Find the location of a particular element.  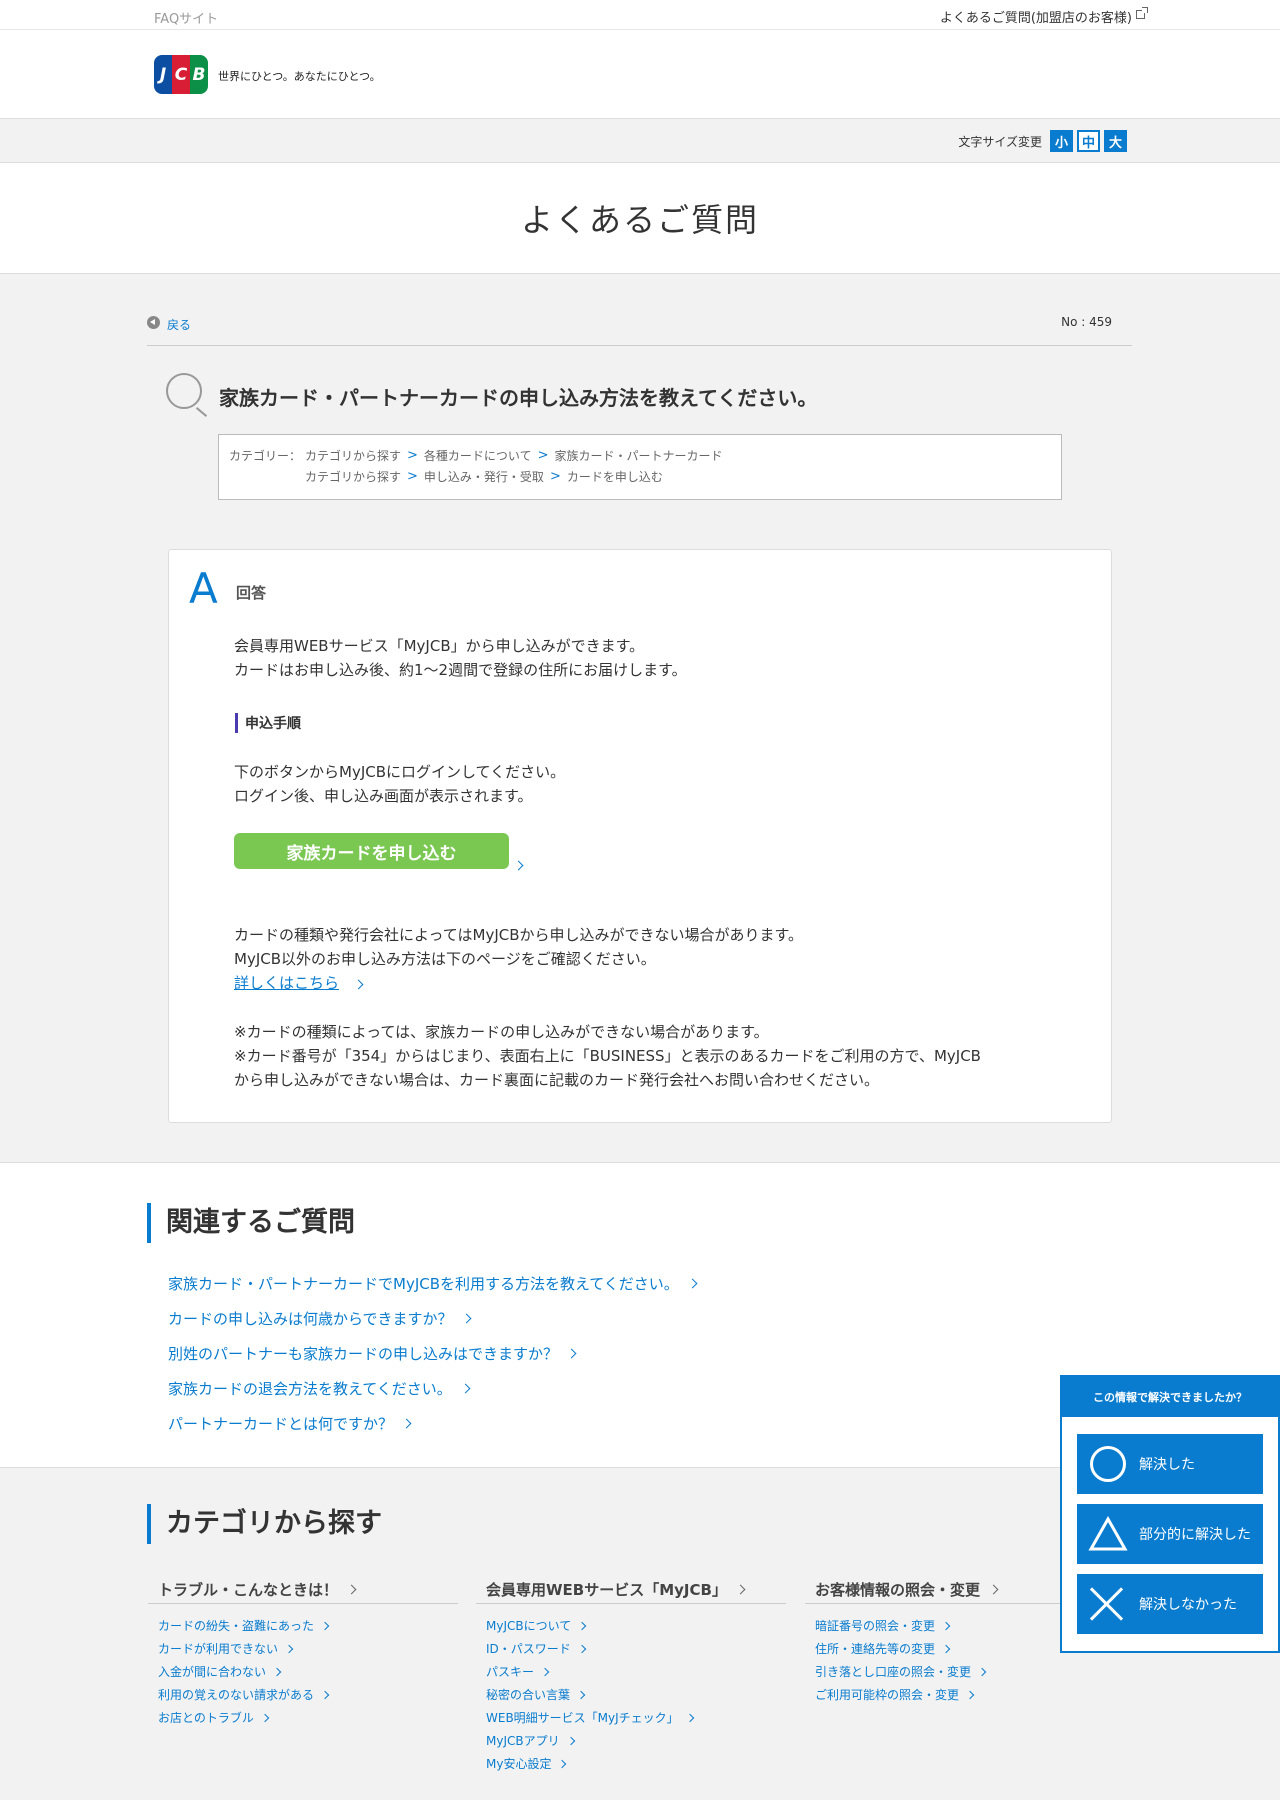

back-link: 戻る is located at coordinates (179, 324).